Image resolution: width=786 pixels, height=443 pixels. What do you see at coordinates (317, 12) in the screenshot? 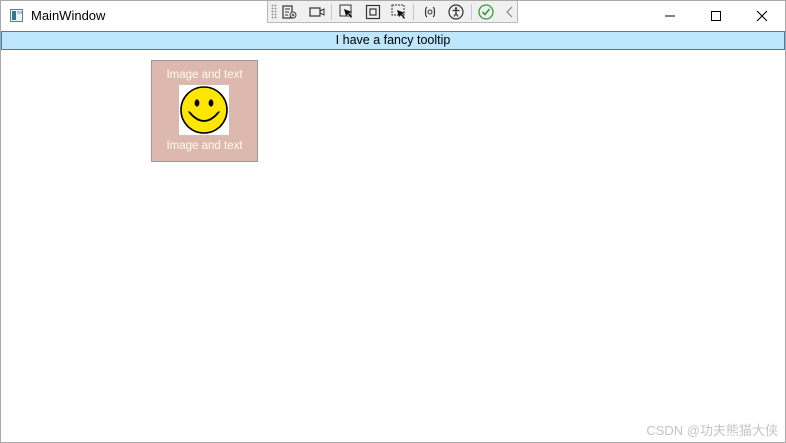
I see `record-icon` at bounding box center [317, 12].